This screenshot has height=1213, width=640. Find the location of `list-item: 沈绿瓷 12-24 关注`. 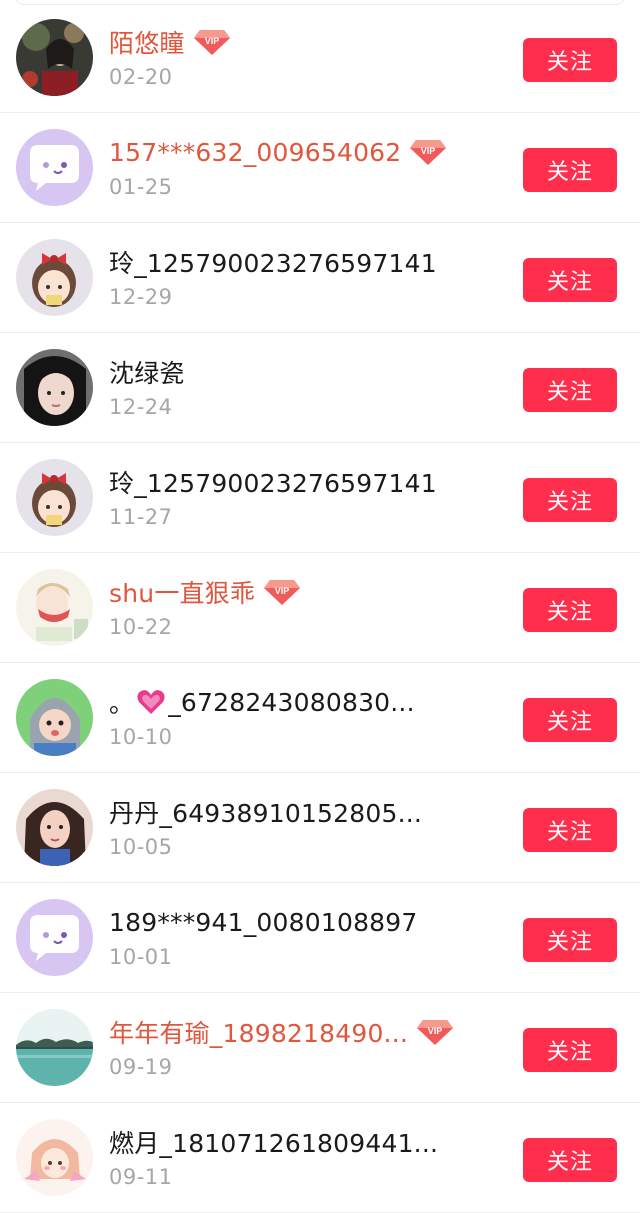

list-item: 沈绿瓷 12-24 关注 is located at coordinates (320, 388).